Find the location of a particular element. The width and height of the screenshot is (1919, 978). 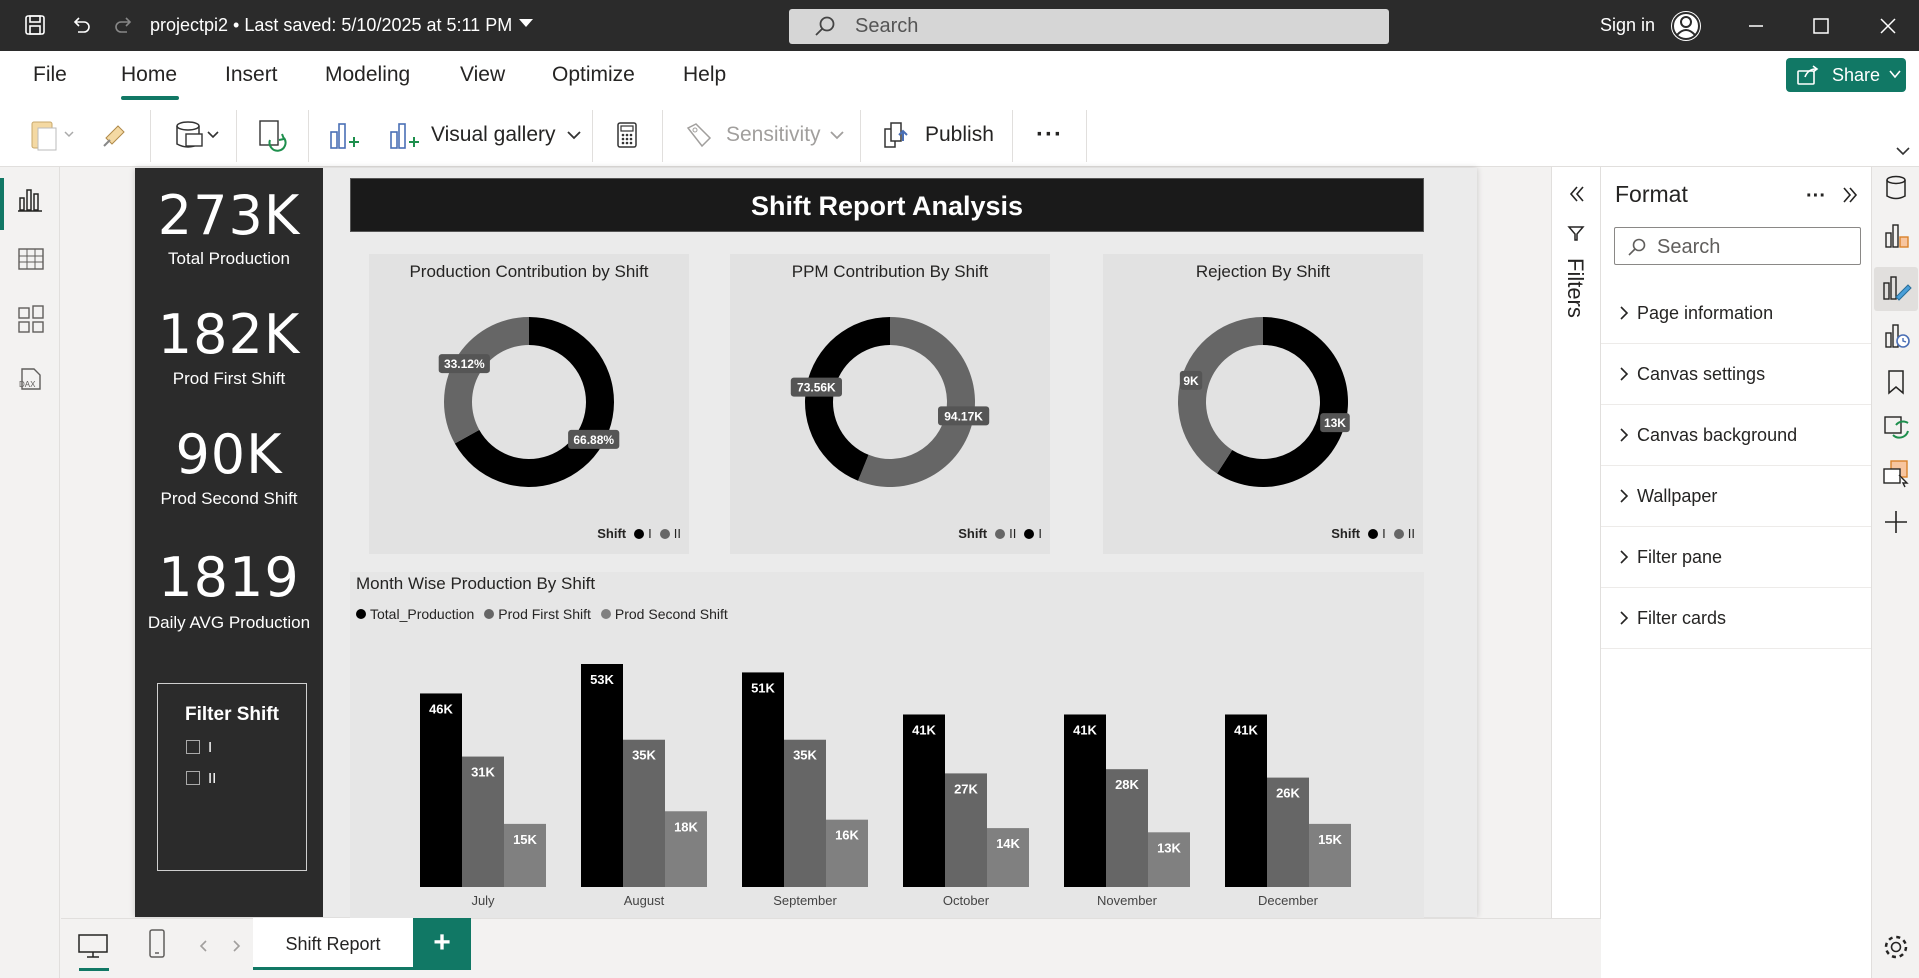

page-tab-shift-report: Shift Report is located at coordinates (333, 944).